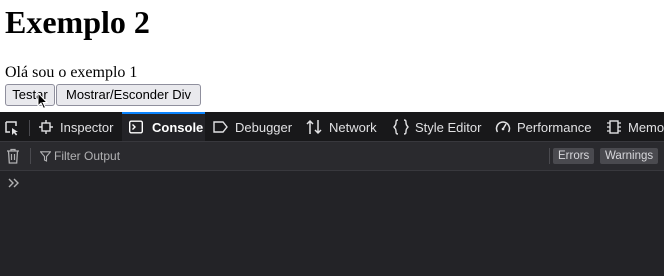  Describe the element at coordinates (353, 127) in the screenshot. I see `tab-label: Network` at that location.